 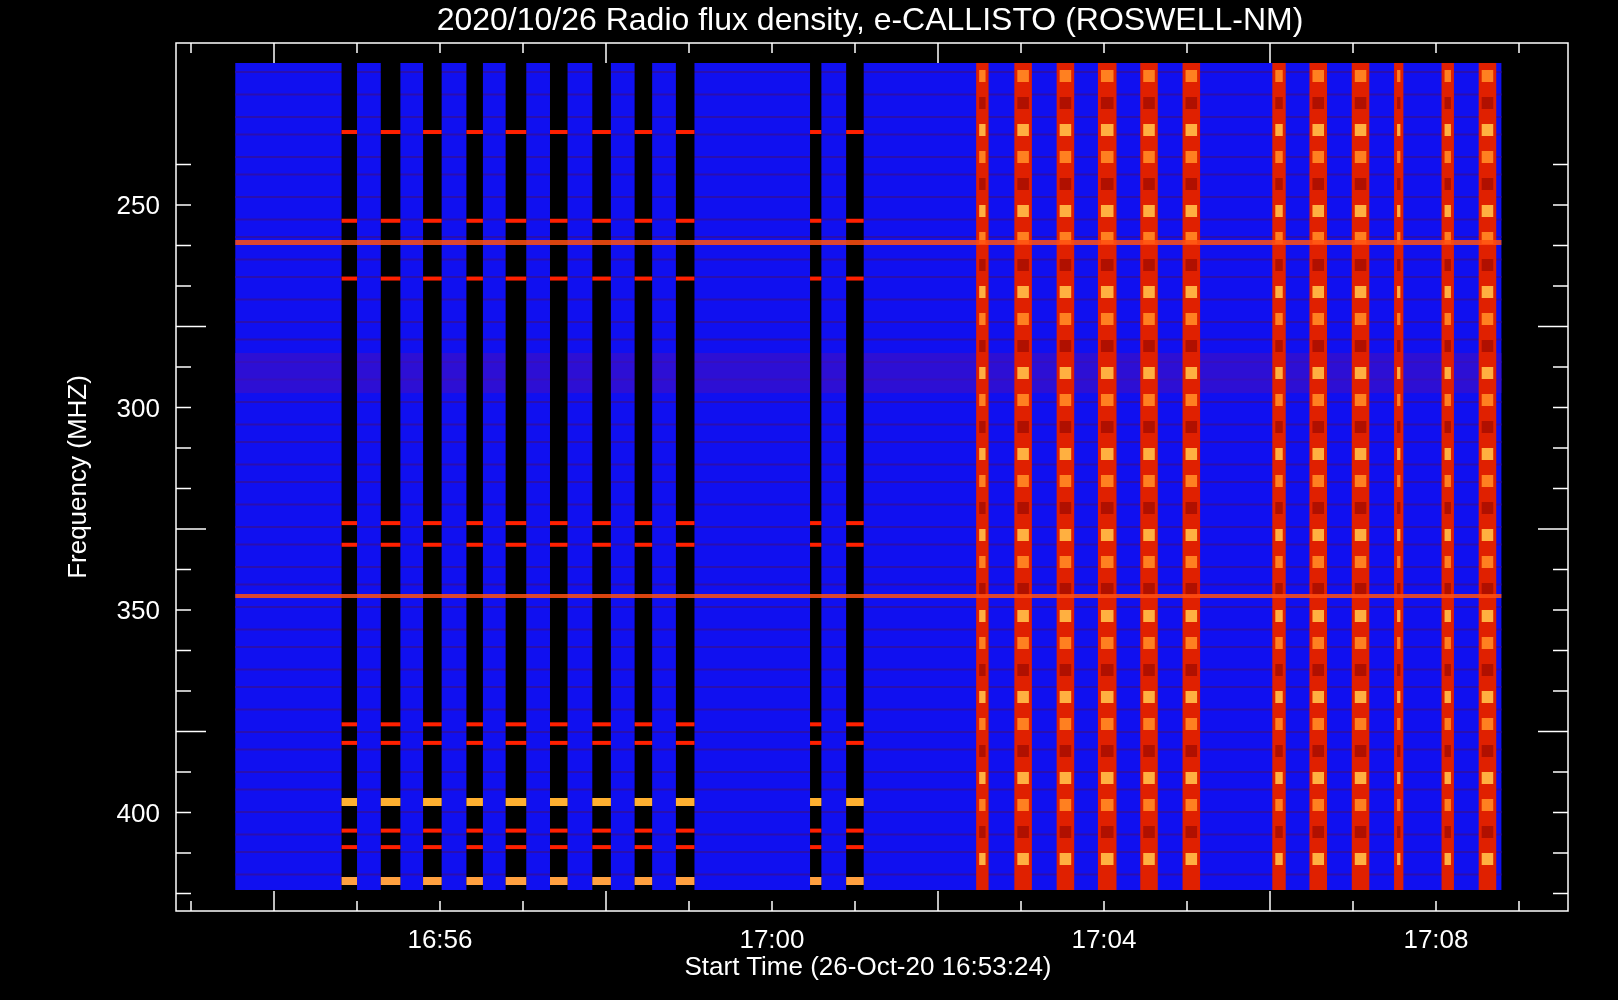 I want to click on tick-label: 250, so click(x=138, y=205).